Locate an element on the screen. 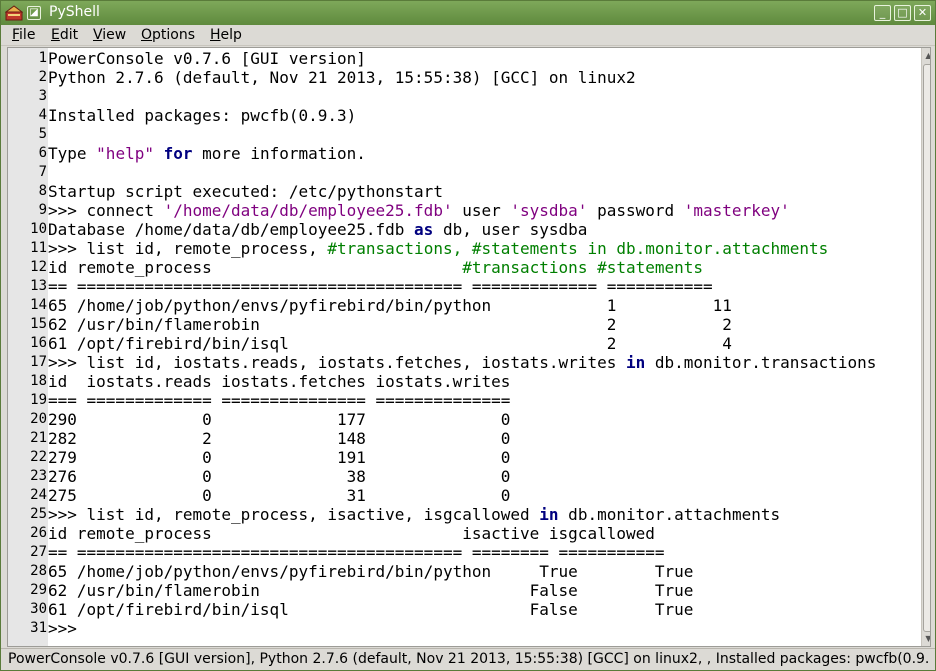  console-line: 276 0 38 0 is located at coordinates (483, 476).